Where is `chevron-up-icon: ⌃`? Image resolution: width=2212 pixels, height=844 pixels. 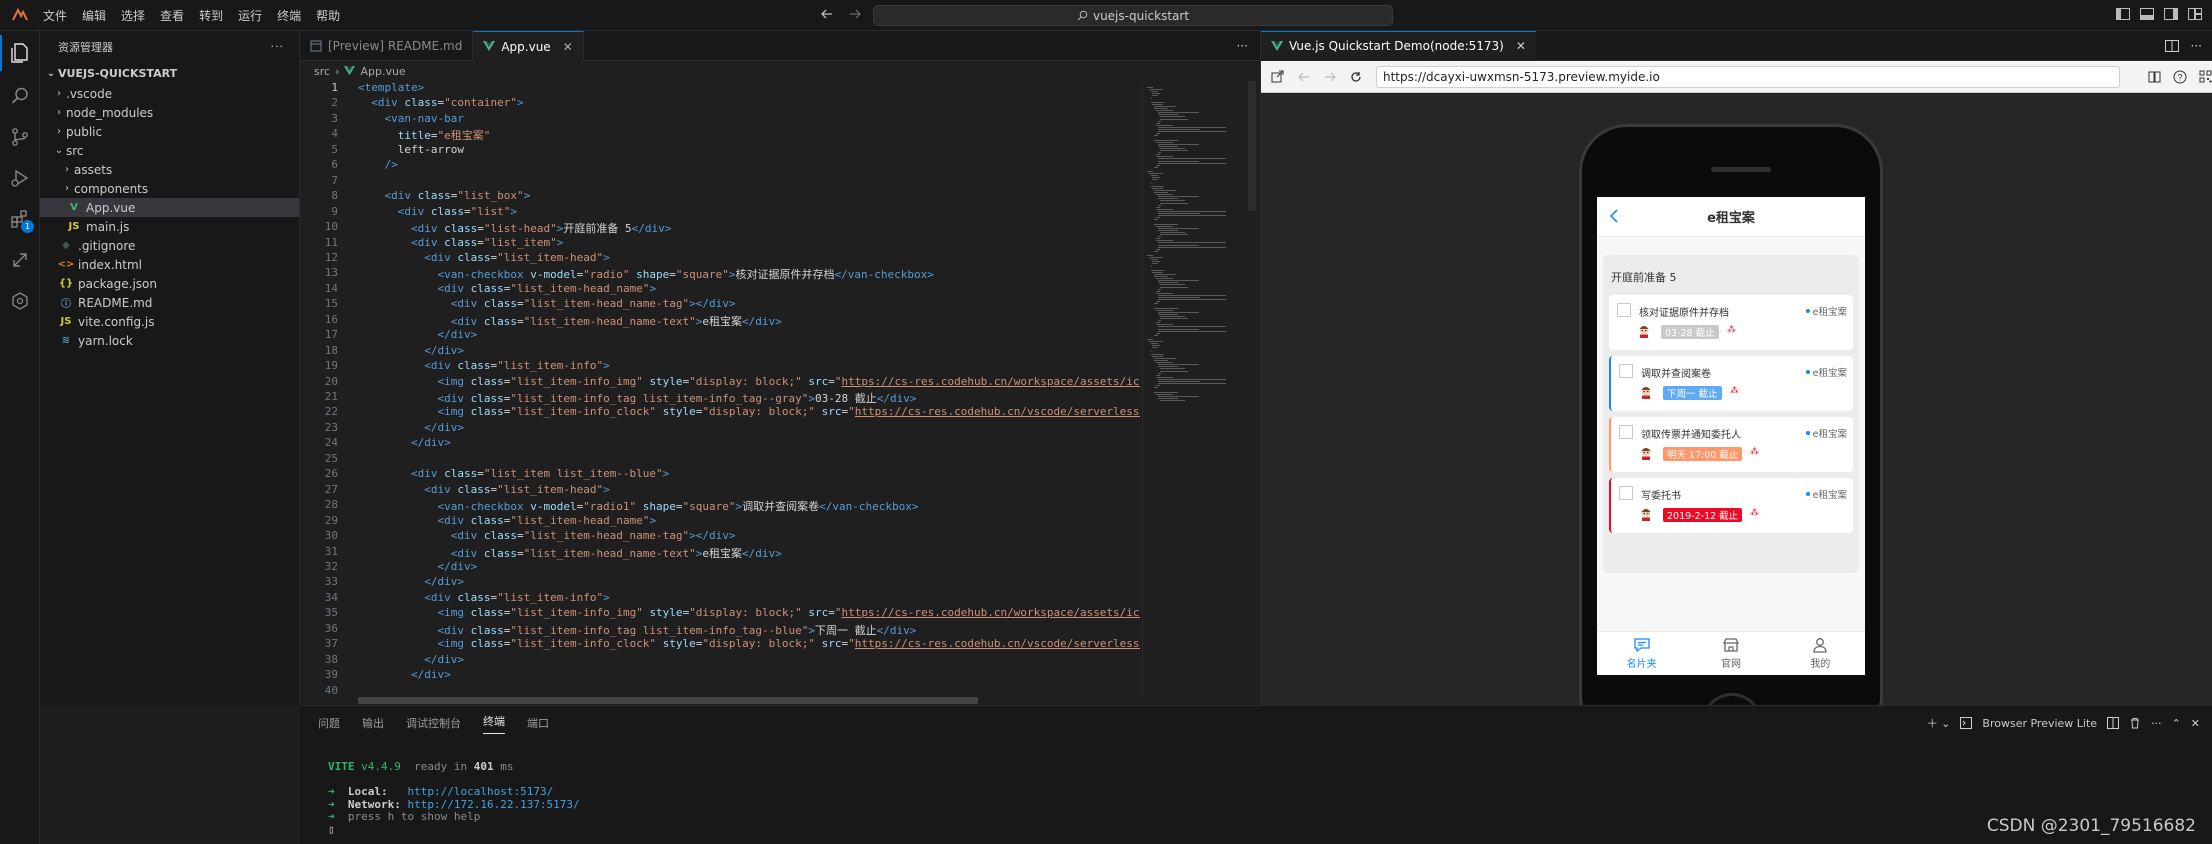
chevron-up-icon: ⌃ is located at coordinates (2176, 723).